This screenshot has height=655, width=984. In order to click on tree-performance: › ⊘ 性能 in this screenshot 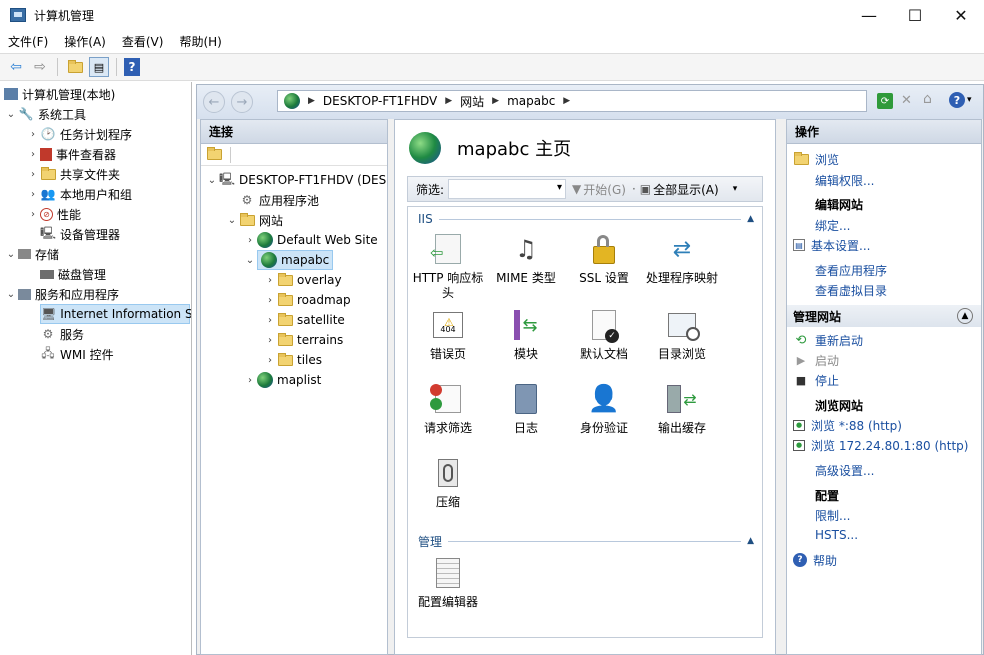, I will do `click(53, 214)`.